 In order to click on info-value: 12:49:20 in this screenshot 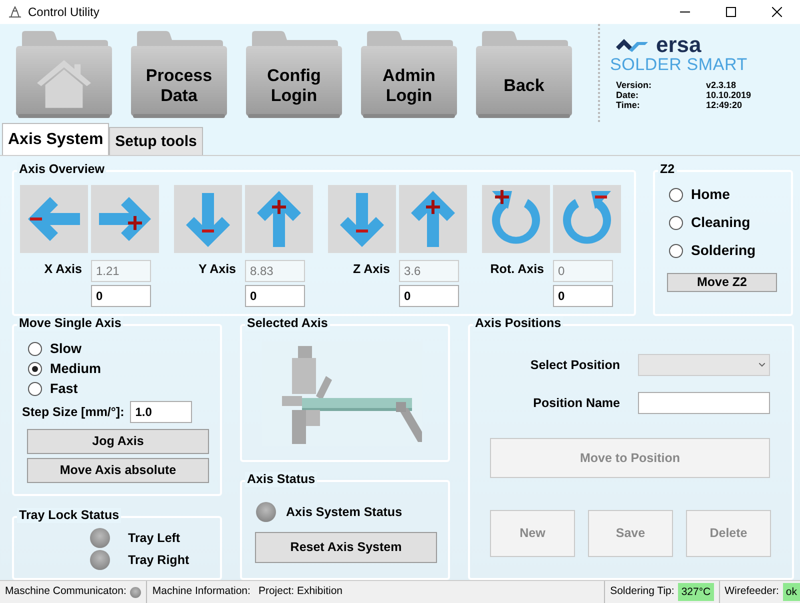, I will do `click(725, 105)`.